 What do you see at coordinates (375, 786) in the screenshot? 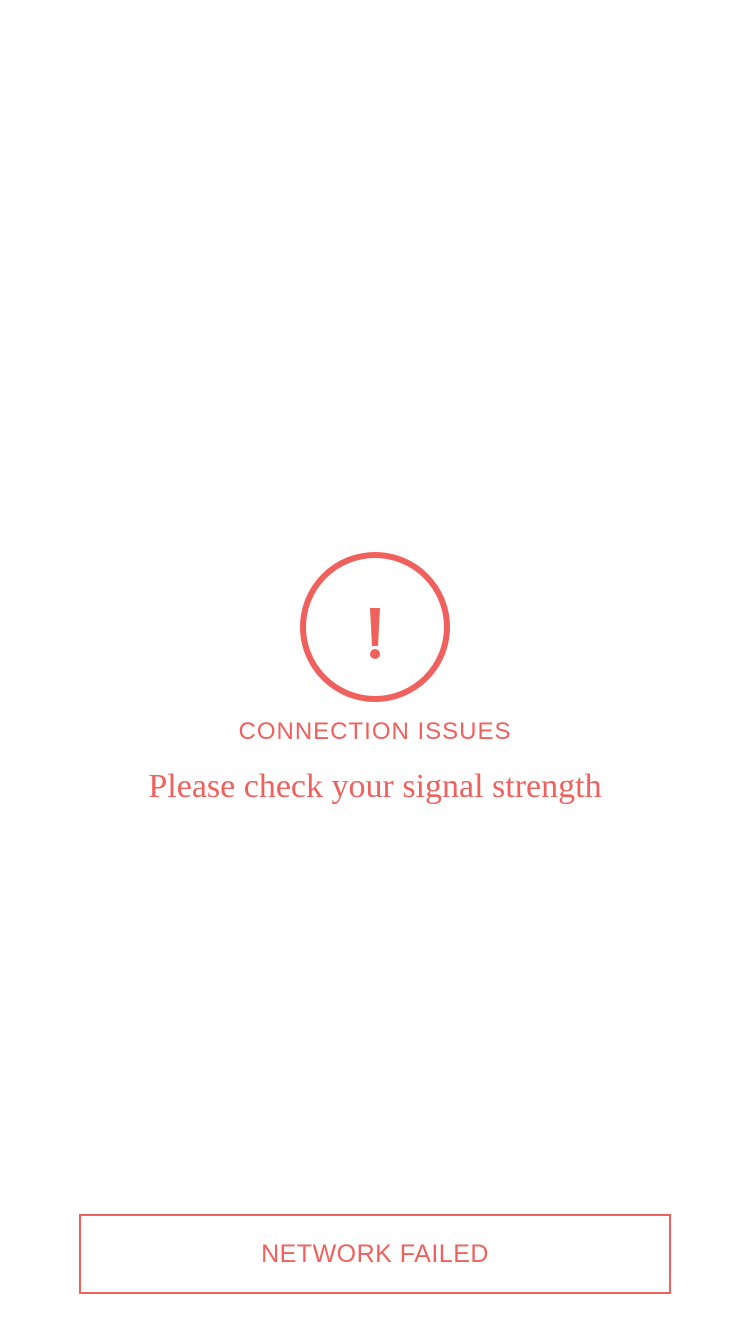
I see `signal-strength-message: Please check your signal strength` at bounding box center [375, 786].